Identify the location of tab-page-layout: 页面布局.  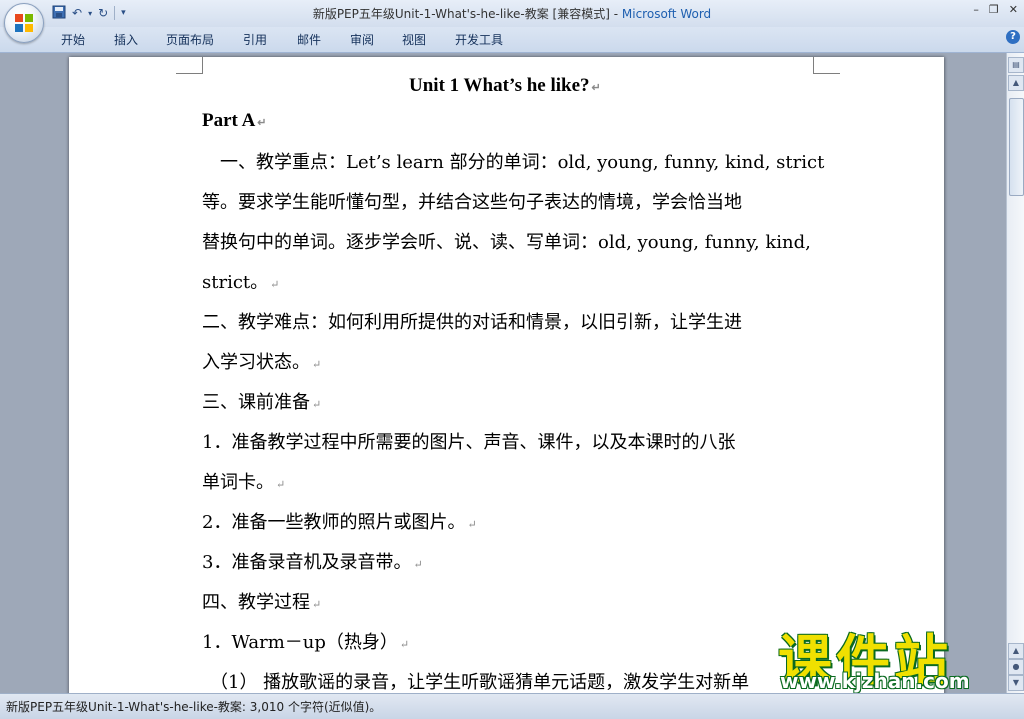
(190, 39).